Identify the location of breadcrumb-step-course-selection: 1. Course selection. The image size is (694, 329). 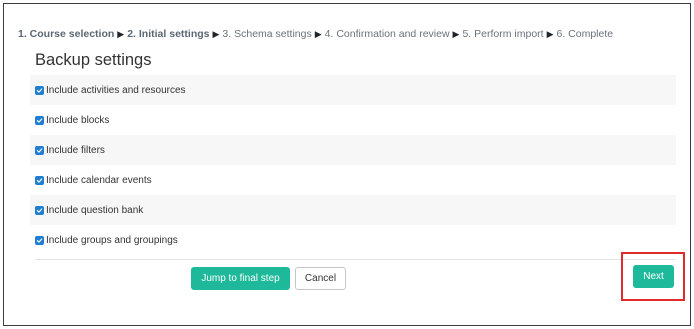
(66, 34).